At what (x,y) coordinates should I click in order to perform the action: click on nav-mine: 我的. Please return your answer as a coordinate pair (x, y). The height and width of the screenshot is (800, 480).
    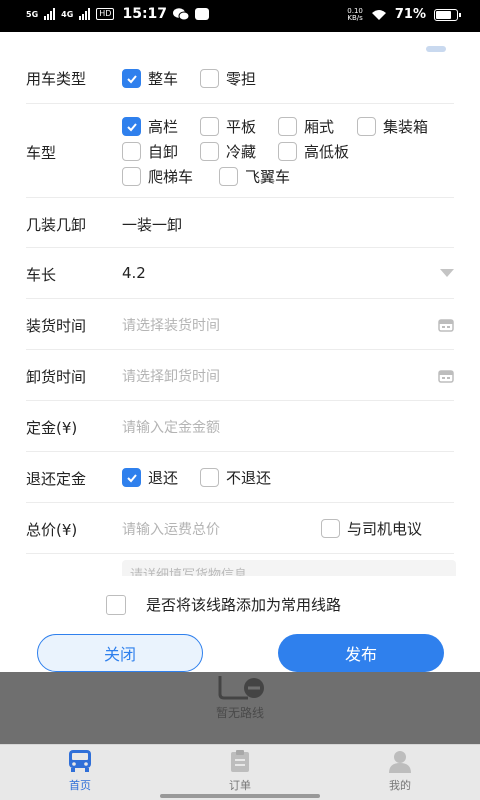
    Looking at the image, I should click on (400, 771).